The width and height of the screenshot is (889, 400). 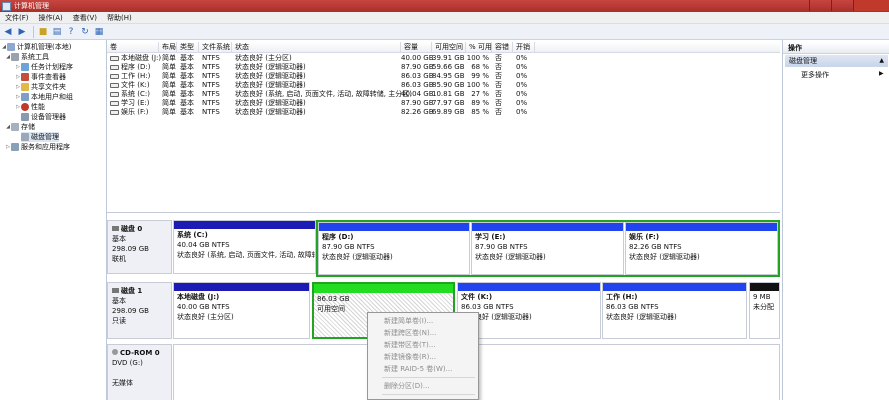 I want to click on tree-item-computer-management: ◢ 计算机管理(本地), so click(x=36, y=47).